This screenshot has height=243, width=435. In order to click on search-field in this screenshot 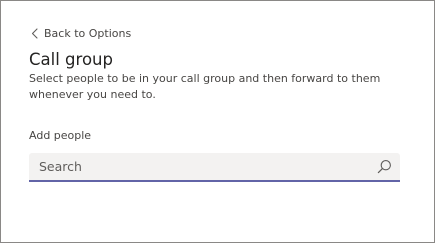, I will do `click(214, 167)`.